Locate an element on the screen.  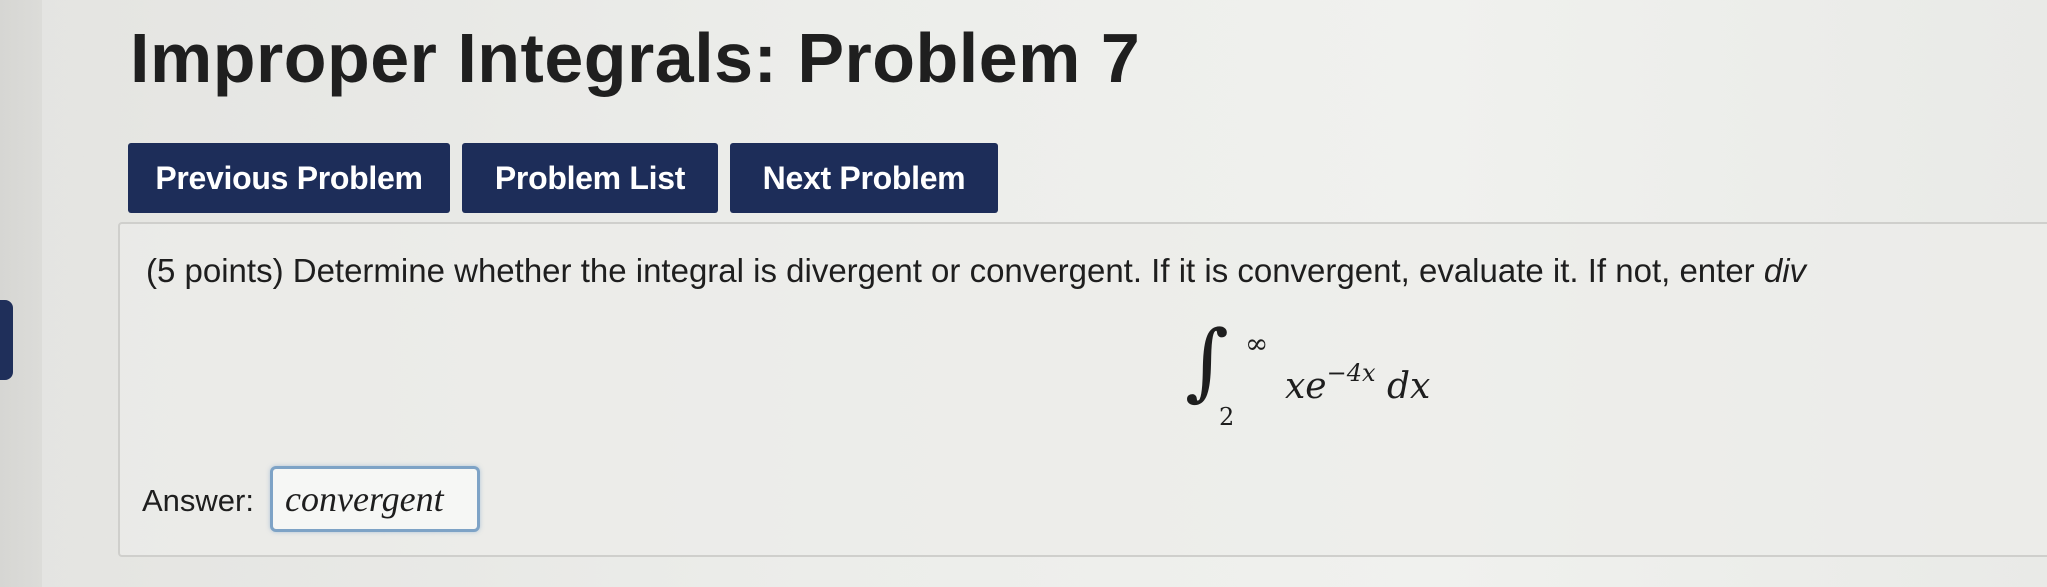
integral-formula: ∫ ∞ 2 xe−4x dx is located at coordinates (1315, 377).